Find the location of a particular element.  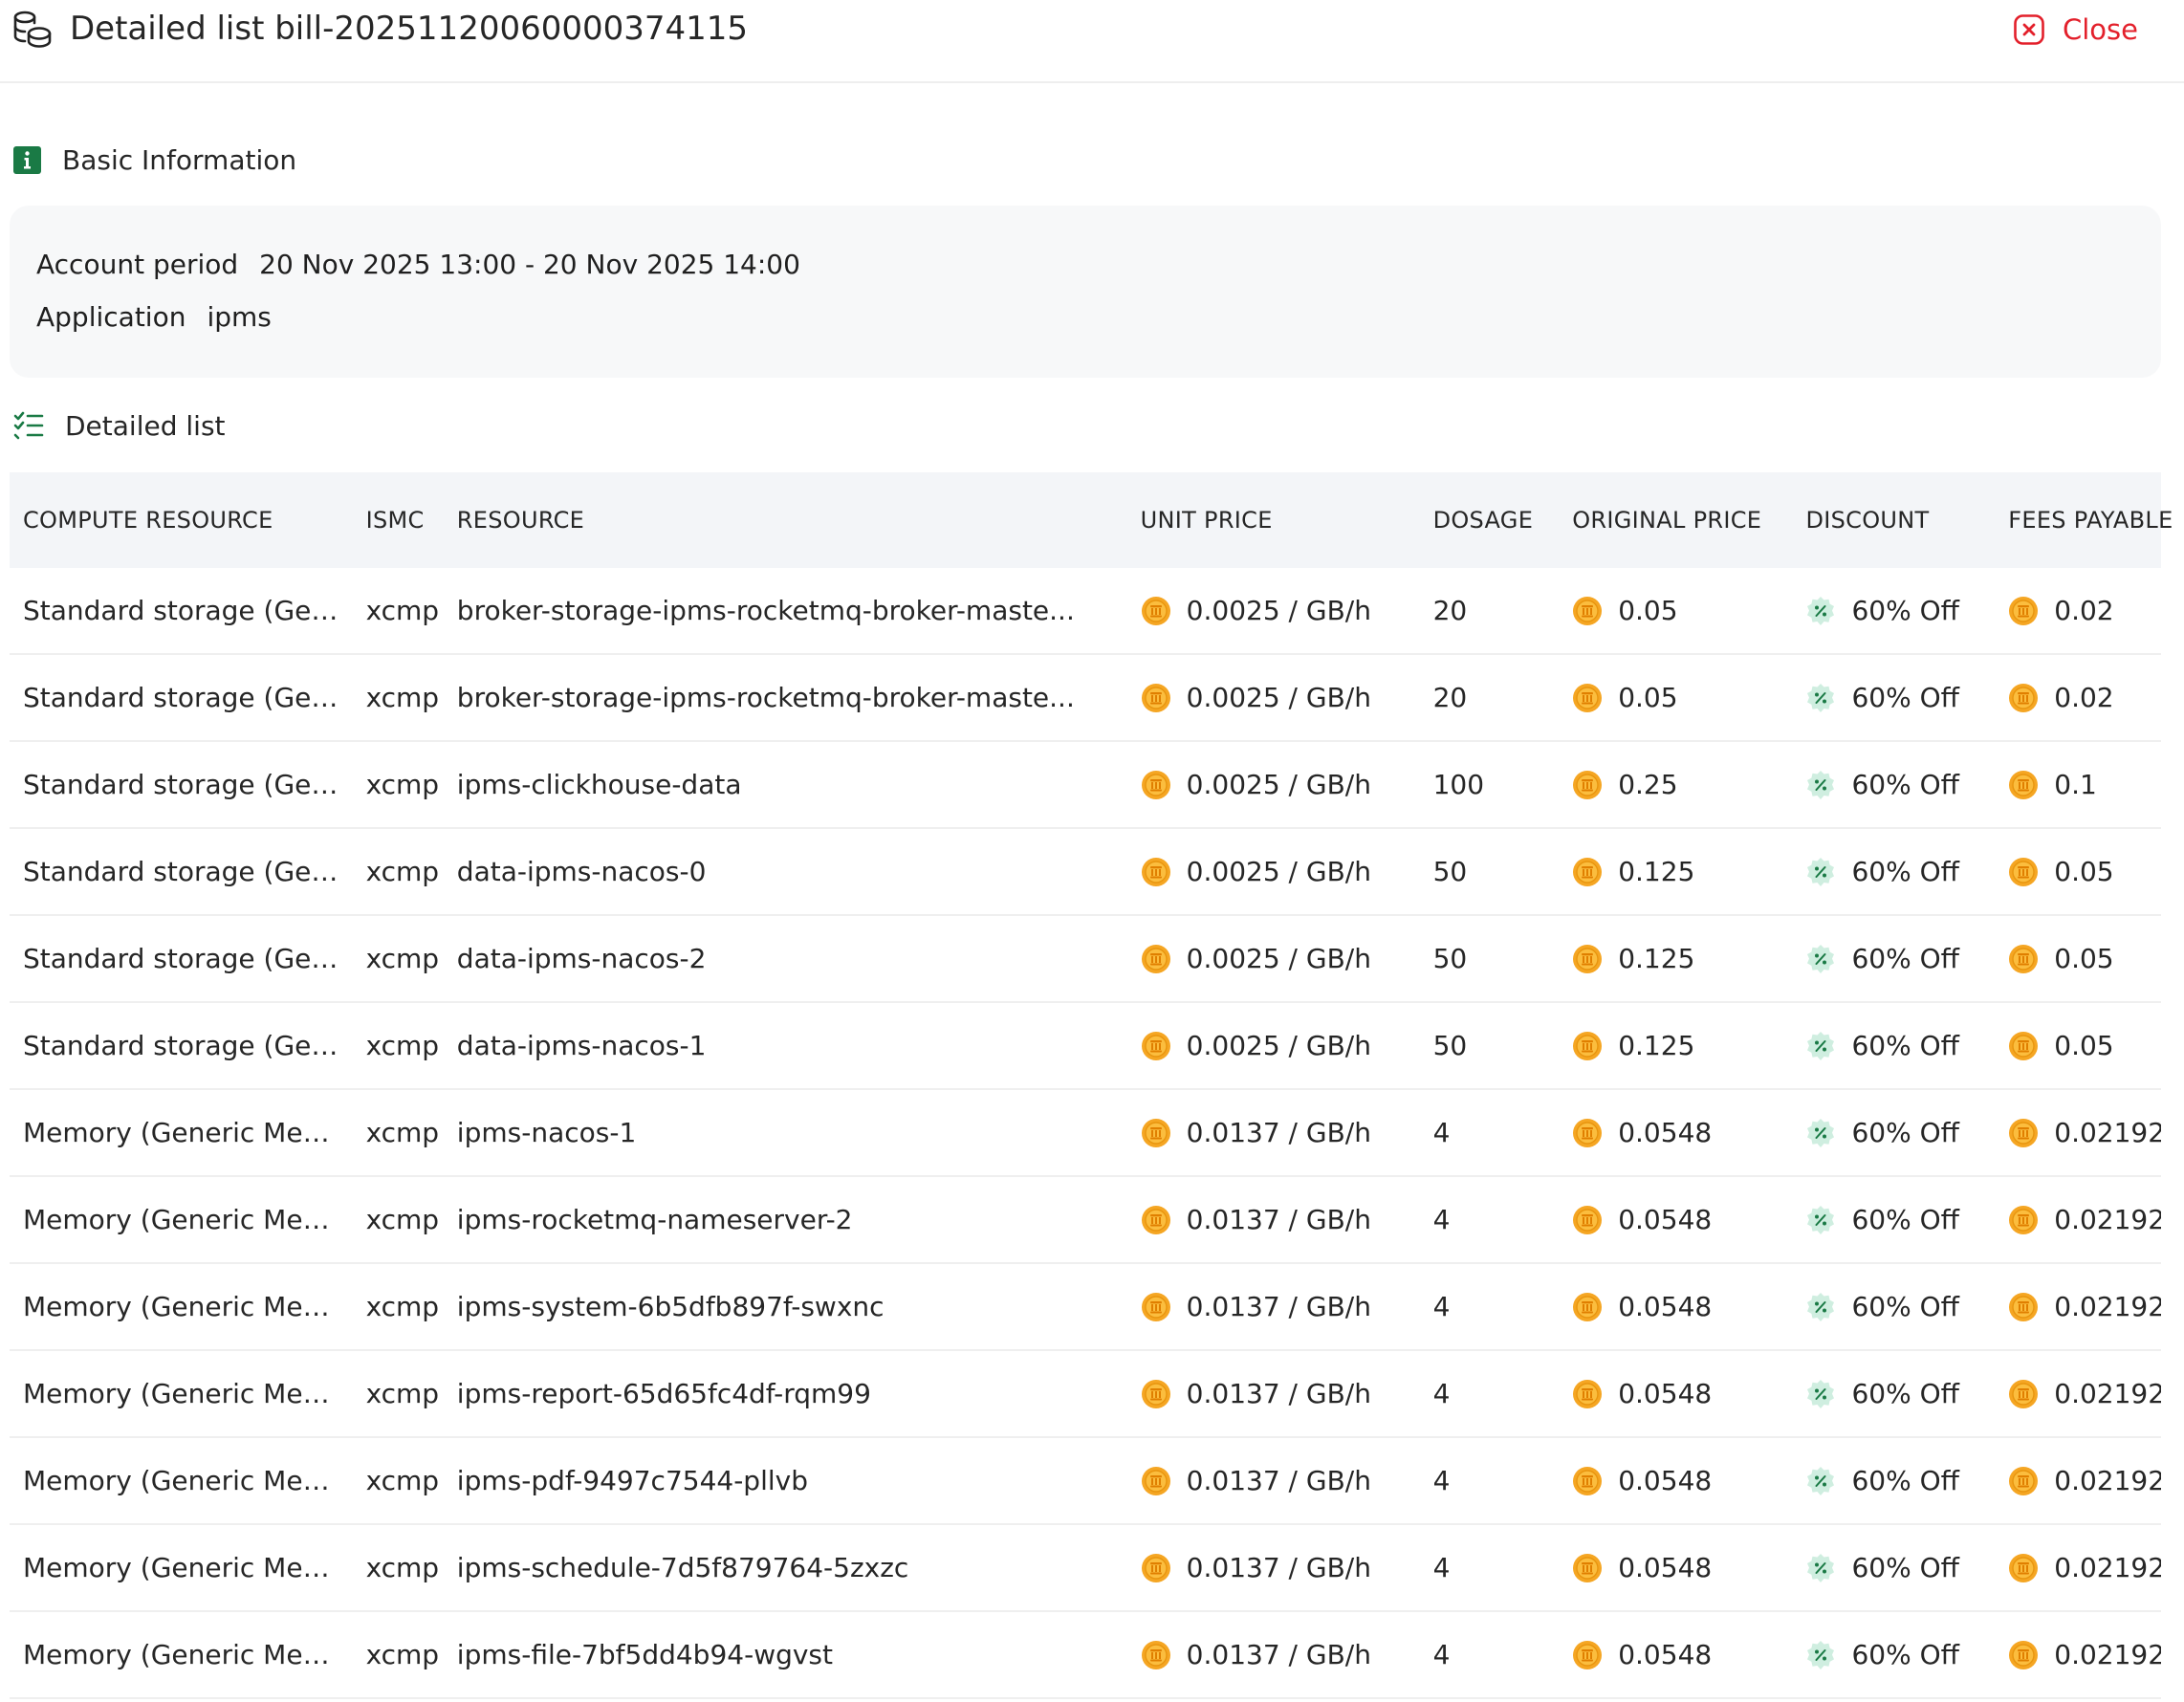

cell-original-price: 0.125 is located at coordinates (1676, 1046).